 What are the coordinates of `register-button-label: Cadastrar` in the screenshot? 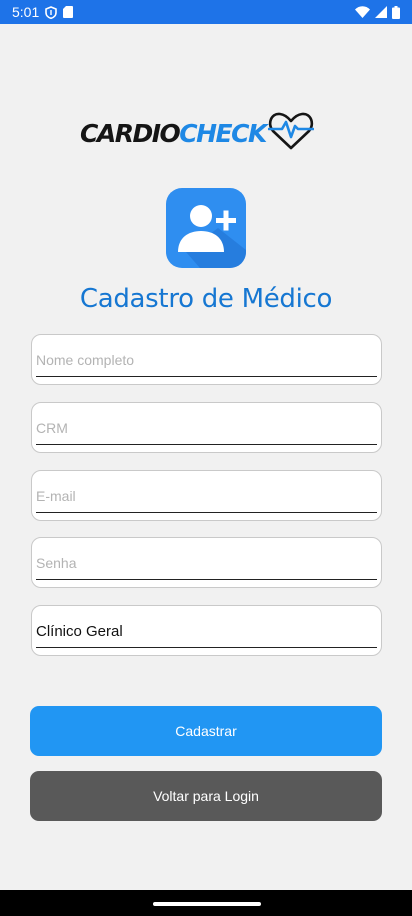 It's located at (206, 731).